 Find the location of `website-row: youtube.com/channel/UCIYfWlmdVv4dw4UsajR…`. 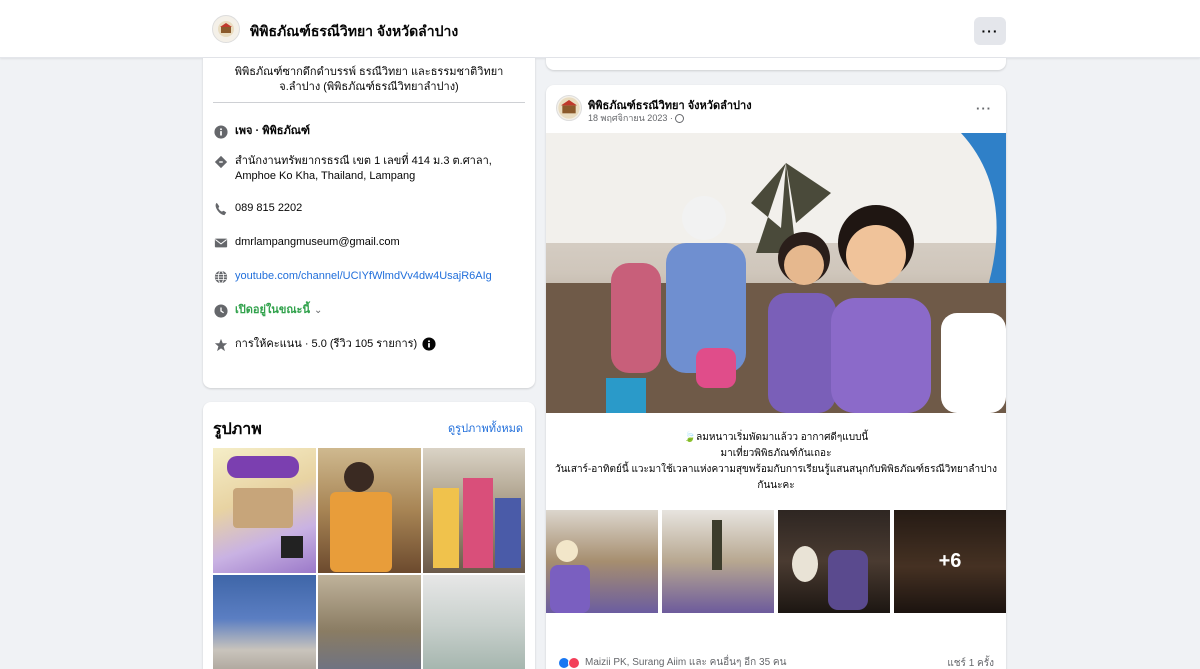

website-row: youtube.com/channel/UCIYfWlmdVv4dw4UsajR… is located at coordinates (370, 277).